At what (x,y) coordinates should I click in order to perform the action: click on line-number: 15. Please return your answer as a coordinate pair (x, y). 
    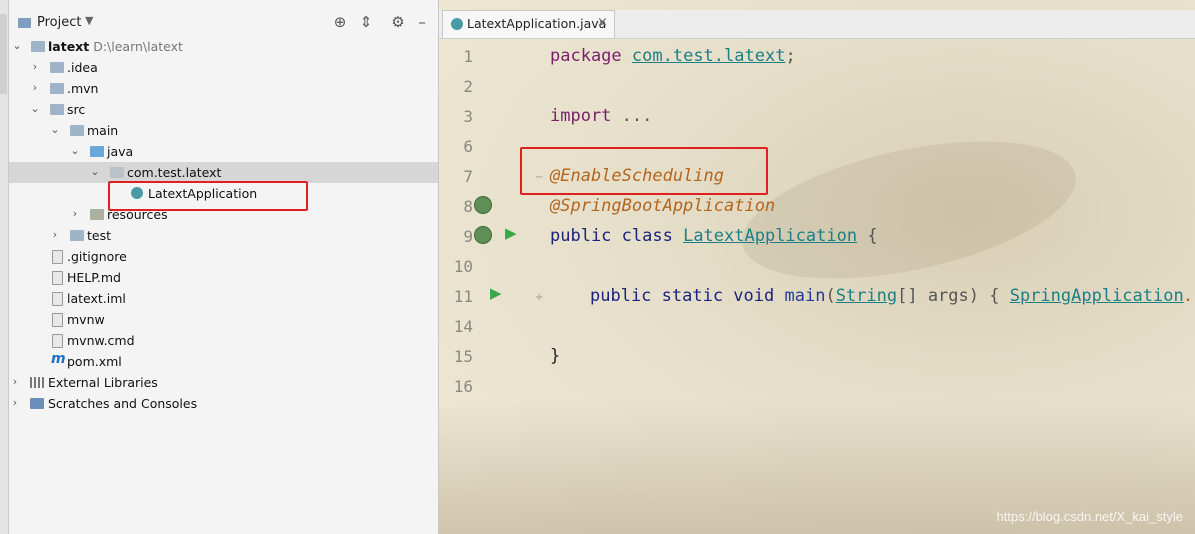
    Looking at the image, I should click on (463, 356).